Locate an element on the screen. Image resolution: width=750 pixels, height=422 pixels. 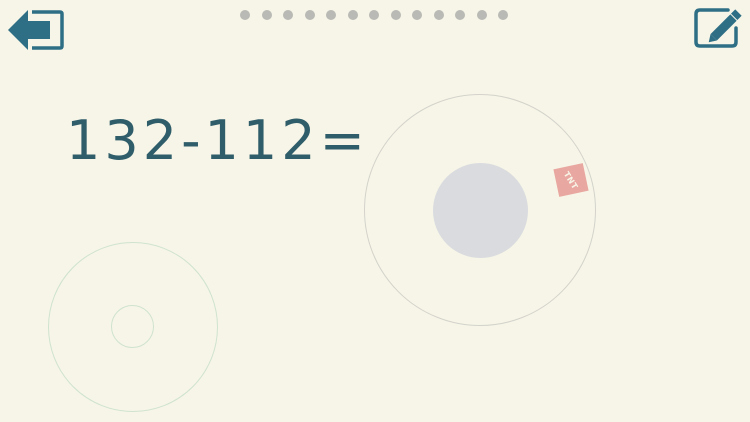
core-circle is located at coordinates (480, 210).